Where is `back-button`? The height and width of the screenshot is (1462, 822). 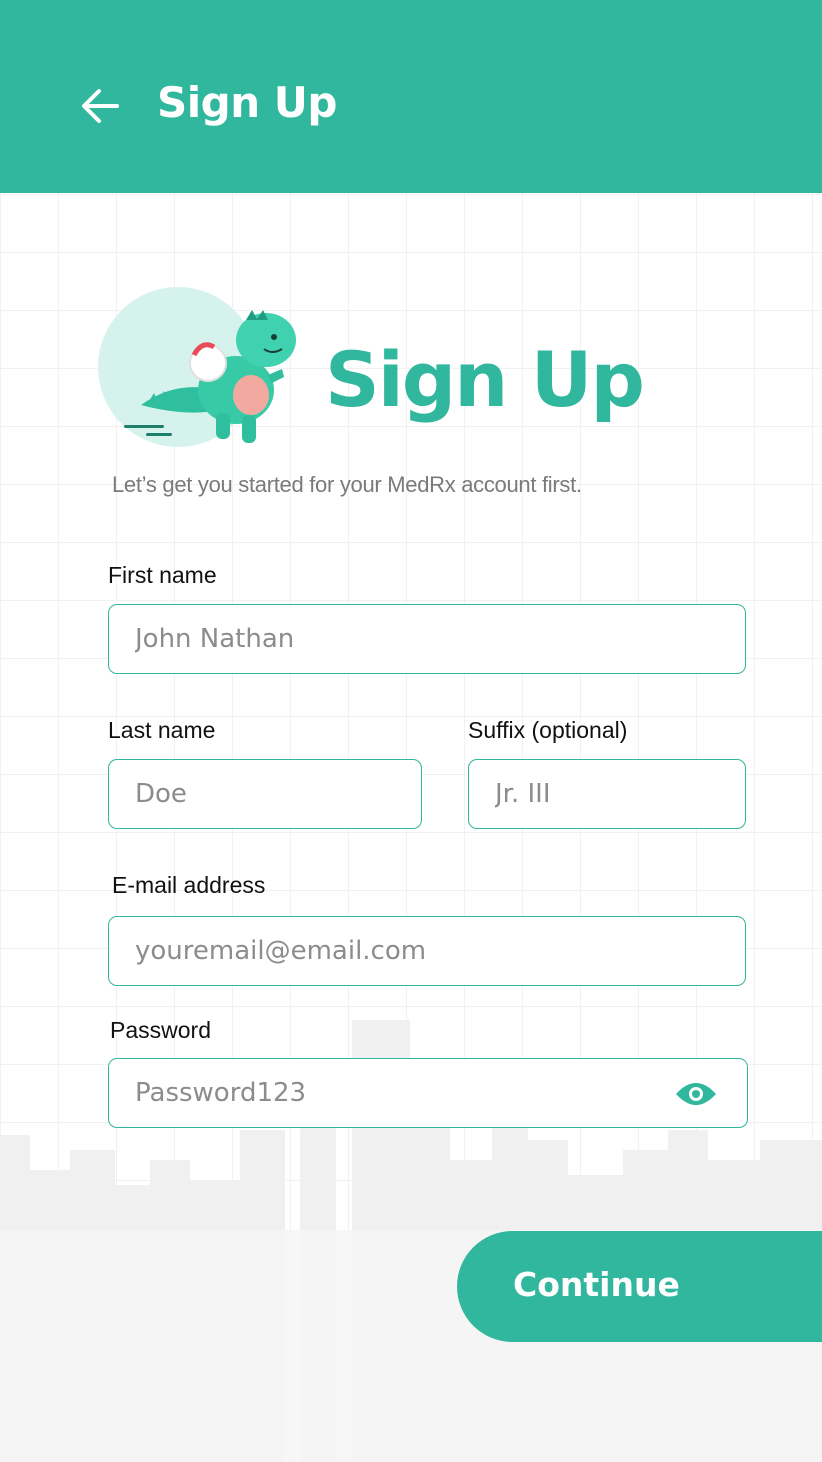
back-button is located at coordinates (100, 106).